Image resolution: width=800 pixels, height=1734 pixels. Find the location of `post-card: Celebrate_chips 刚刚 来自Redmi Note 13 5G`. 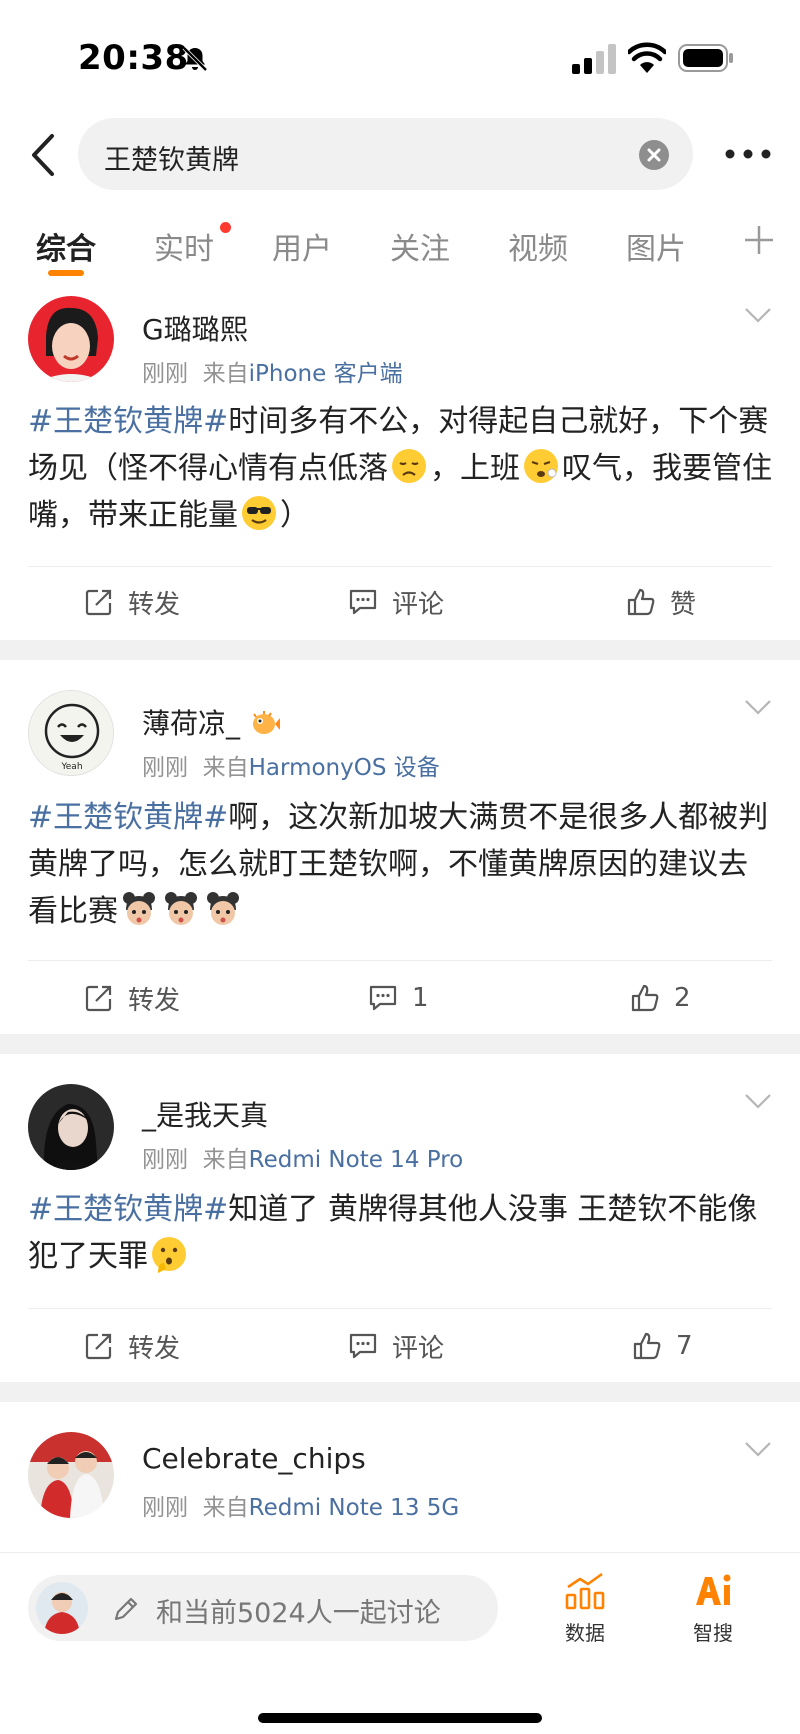

post-card: Celebrate_chips 刚刚 来自Redmi Note 13 5G is located at coordinates (400, 1477).